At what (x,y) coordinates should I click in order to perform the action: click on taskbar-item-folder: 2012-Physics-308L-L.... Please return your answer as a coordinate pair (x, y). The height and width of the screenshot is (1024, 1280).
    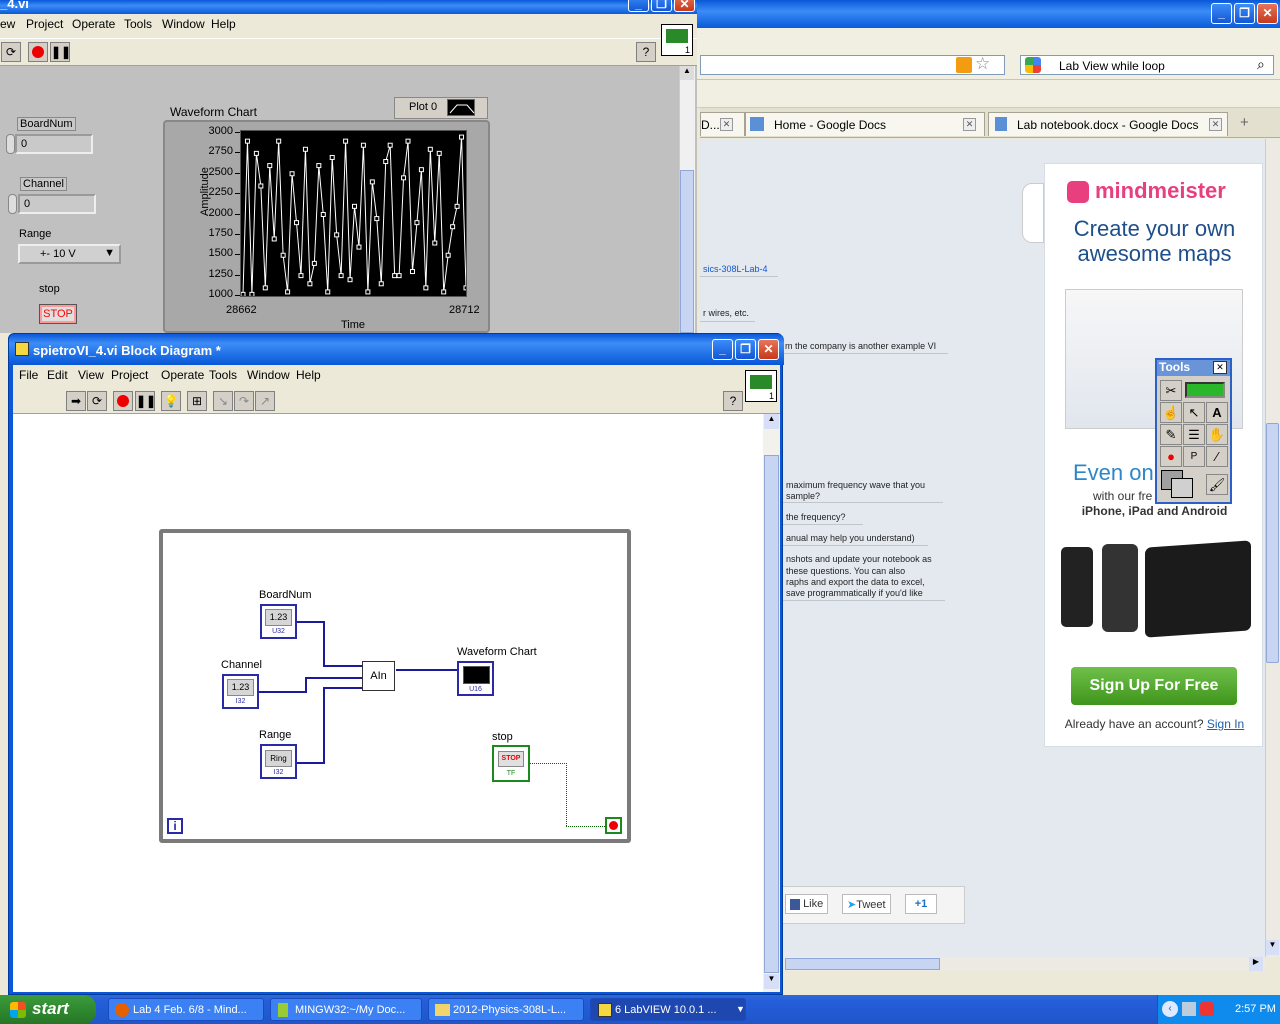
    Looking at the image, I should click on (506, 1009).